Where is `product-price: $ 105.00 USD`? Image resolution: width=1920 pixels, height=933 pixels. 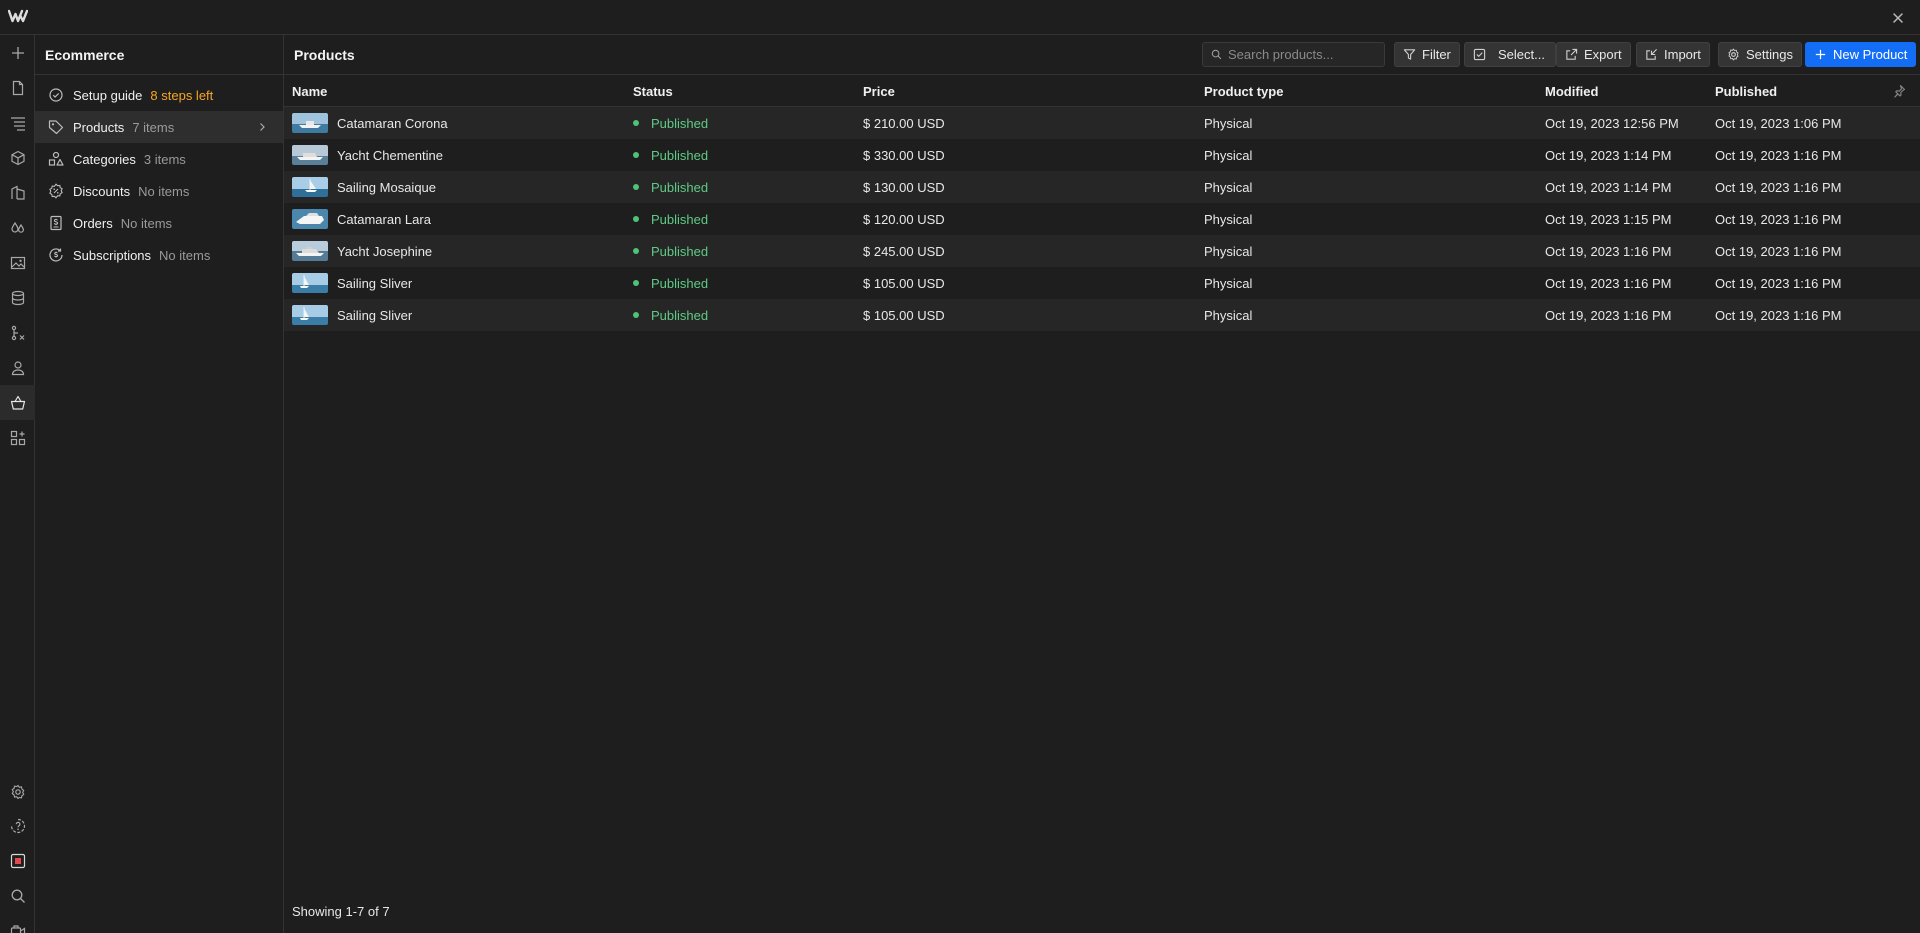 product-price: $ 105.00 USD is located at coordinates (904, 283).